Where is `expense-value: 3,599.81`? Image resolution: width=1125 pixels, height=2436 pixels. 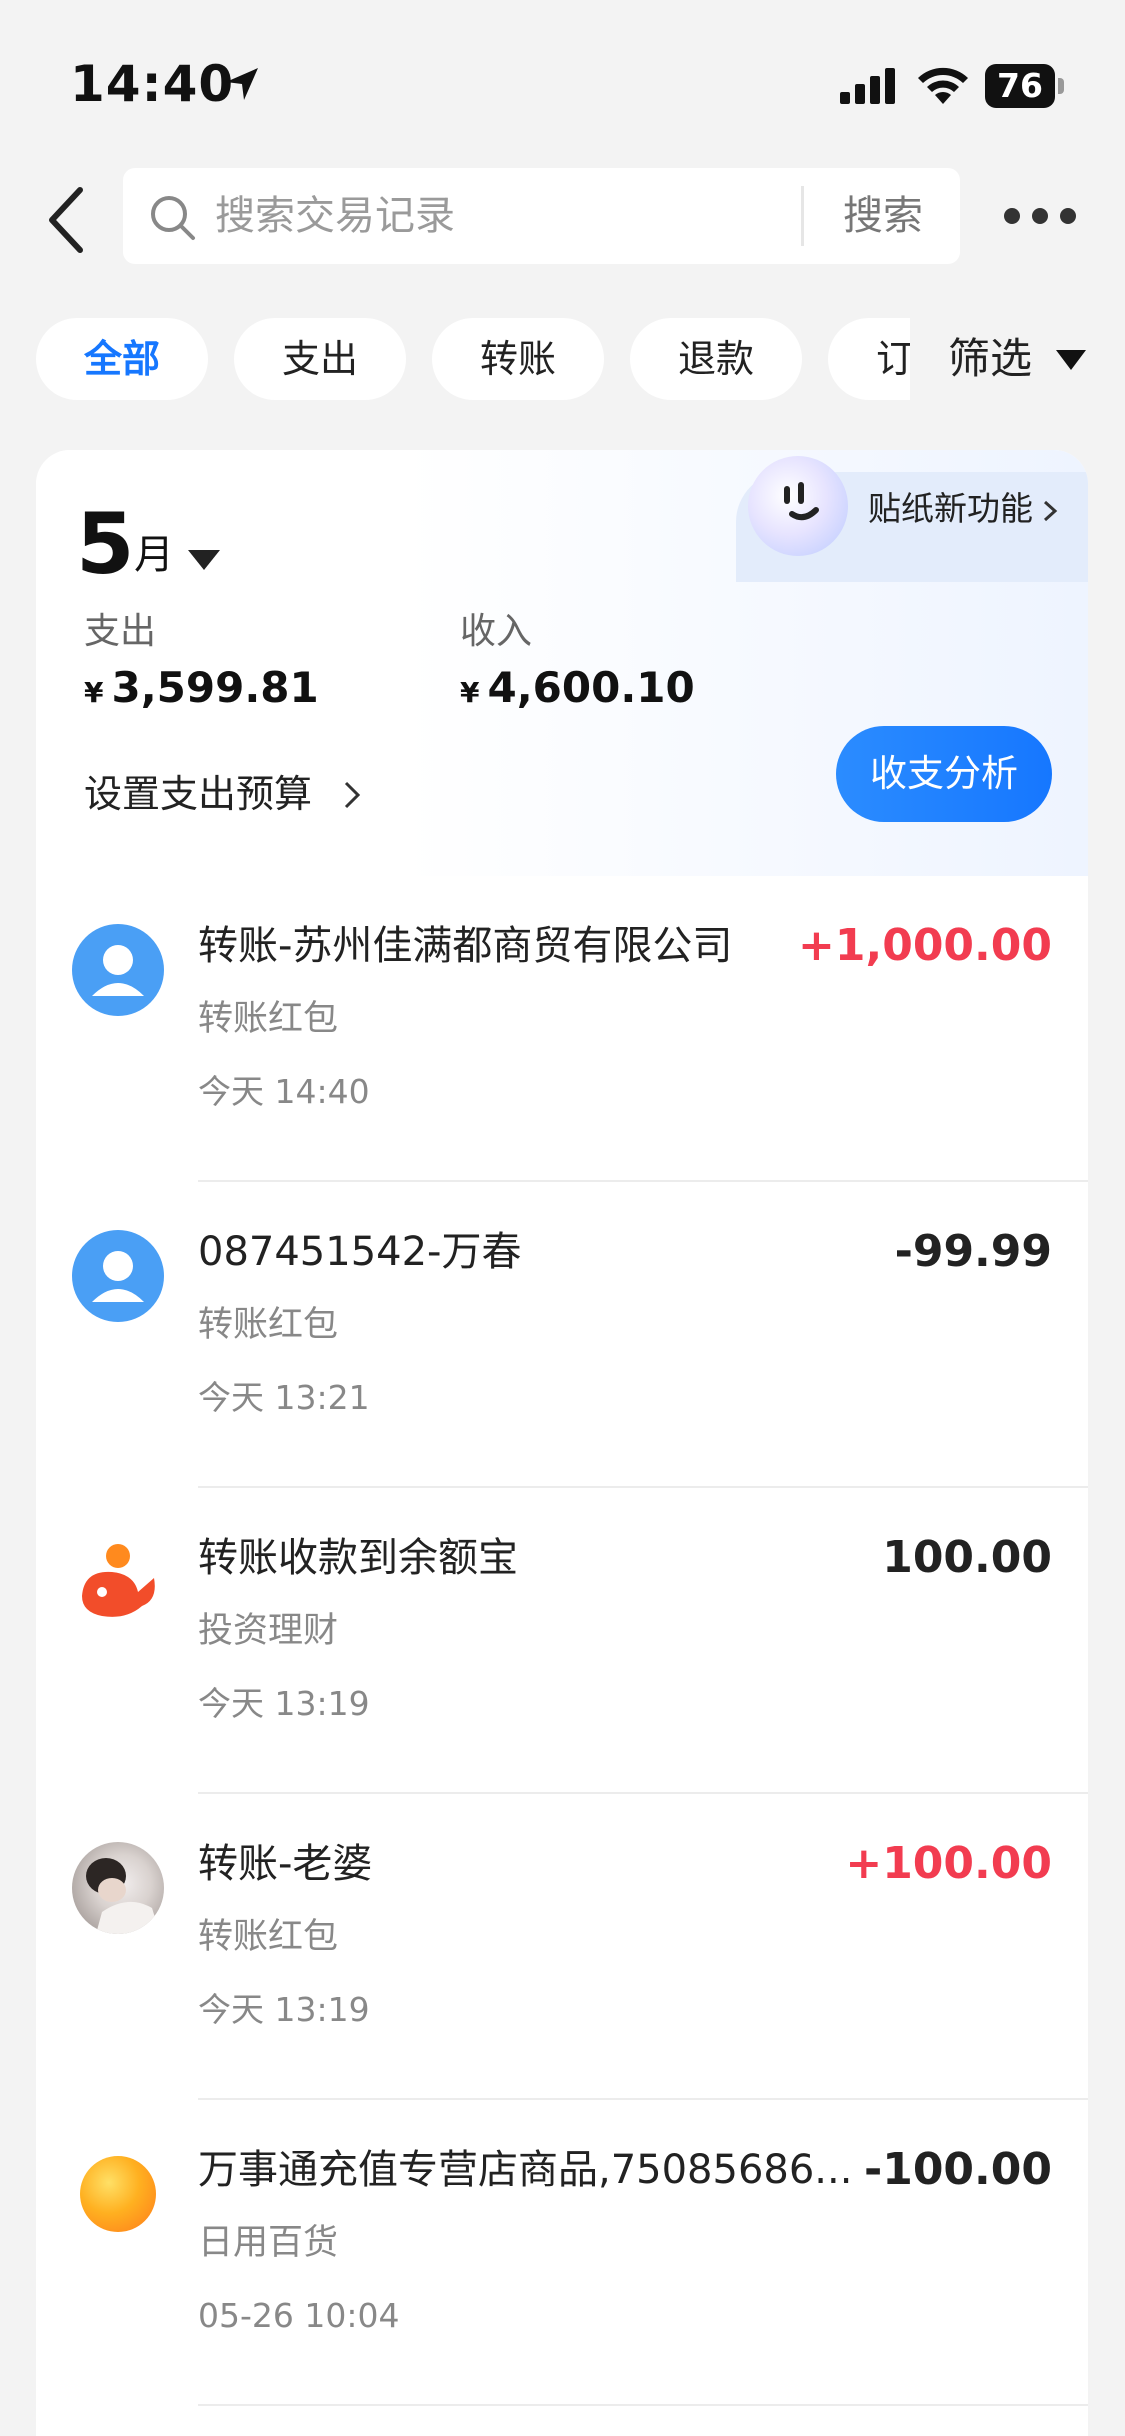 expense-value: 3,599.81 is located at coordinates (215, 687).